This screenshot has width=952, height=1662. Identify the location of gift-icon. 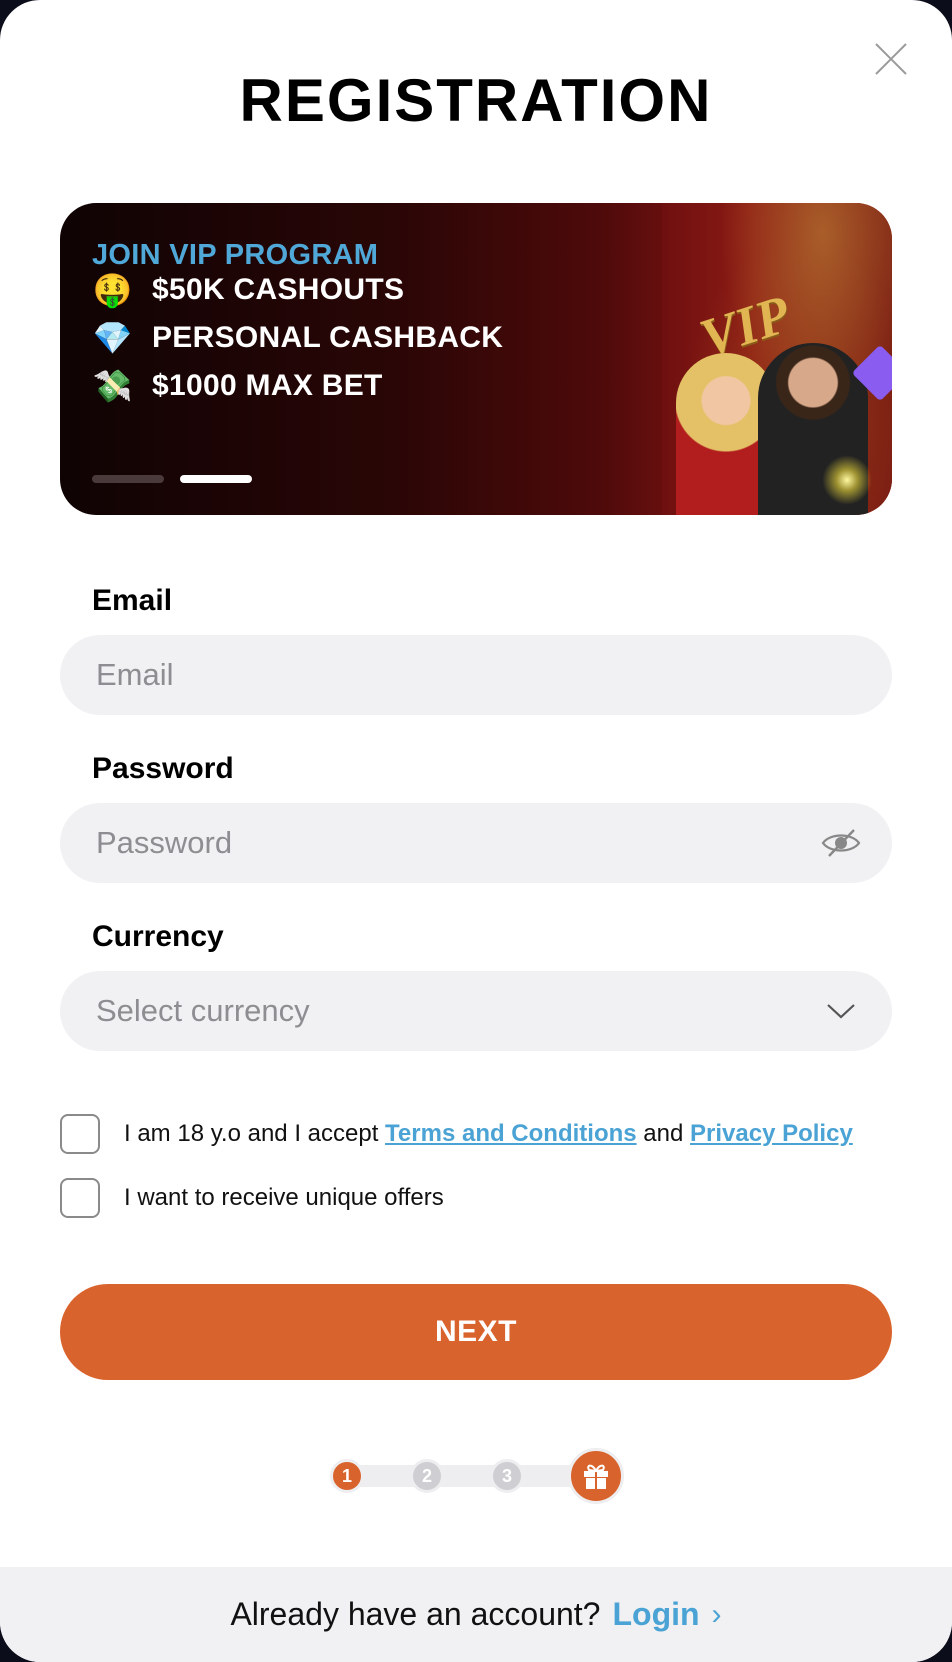
(596, 1476).